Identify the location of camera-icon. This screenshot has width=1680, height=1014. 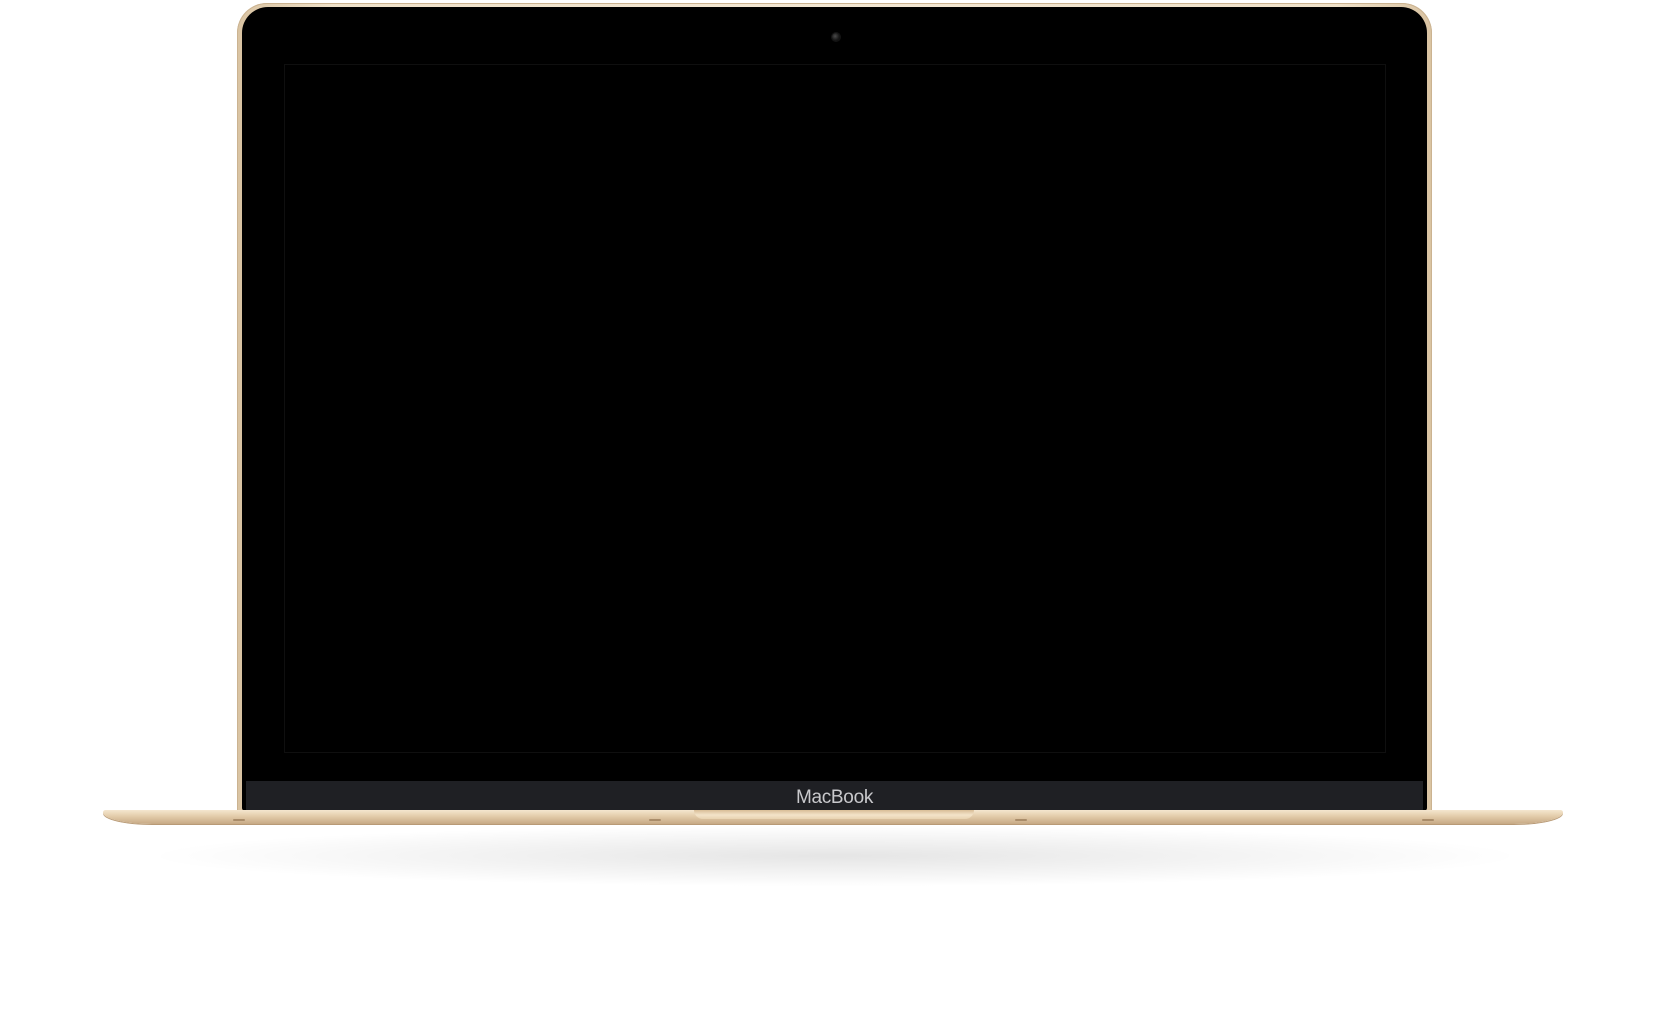
(836, 37).